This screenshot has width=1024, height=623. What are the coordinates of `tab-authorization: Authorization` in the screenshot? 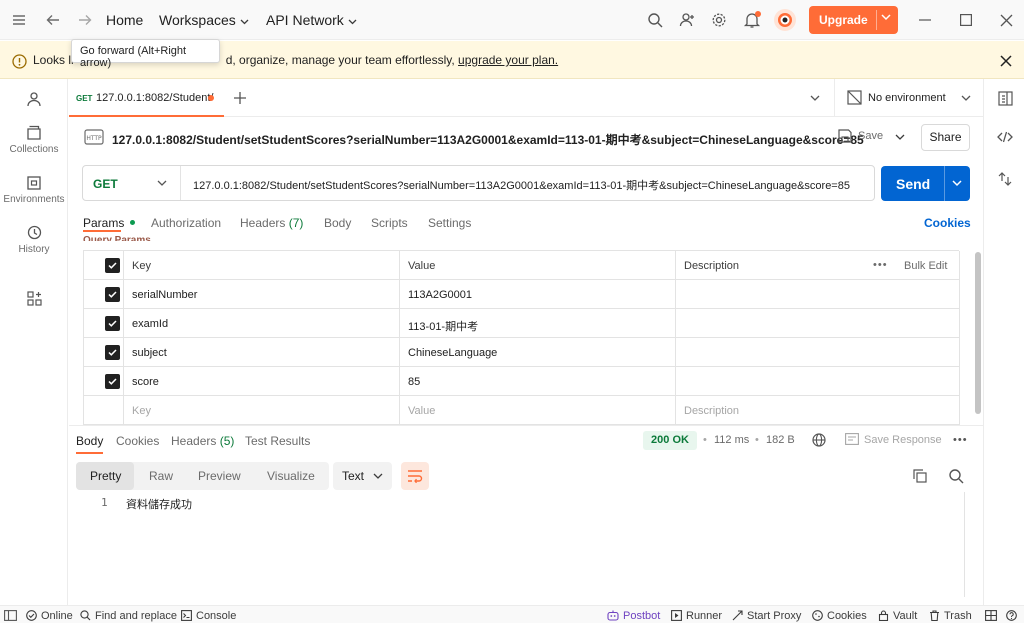 It's located at (186, 223).